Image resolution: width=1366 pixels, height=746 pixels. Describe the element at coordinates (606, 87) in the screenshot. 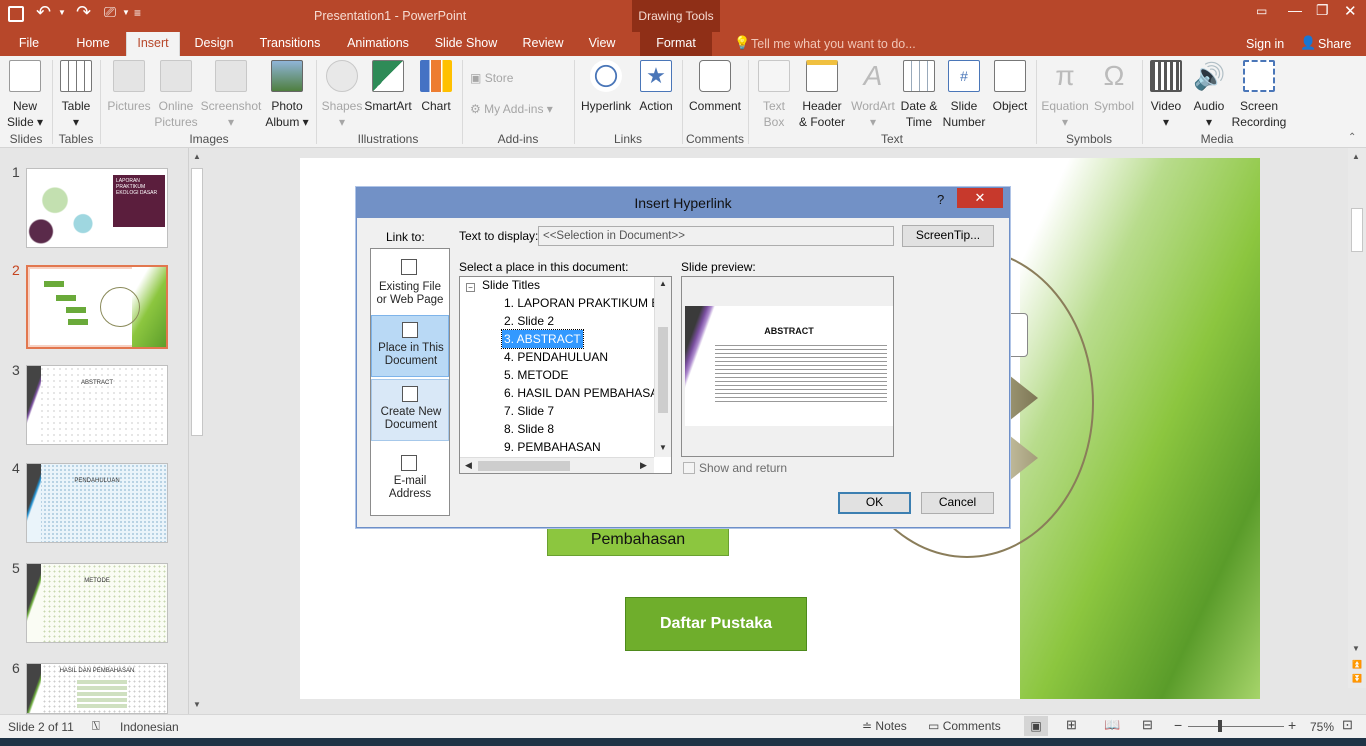

I see `hyperlink-button: Hyperlink` at that location.